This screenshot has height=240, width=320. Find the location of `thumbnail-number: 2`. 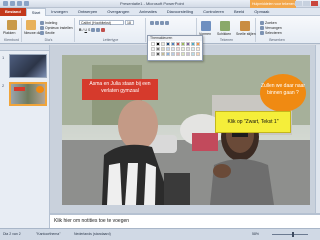

thumbnail-number: 2 is located at coordinates (3, 85).